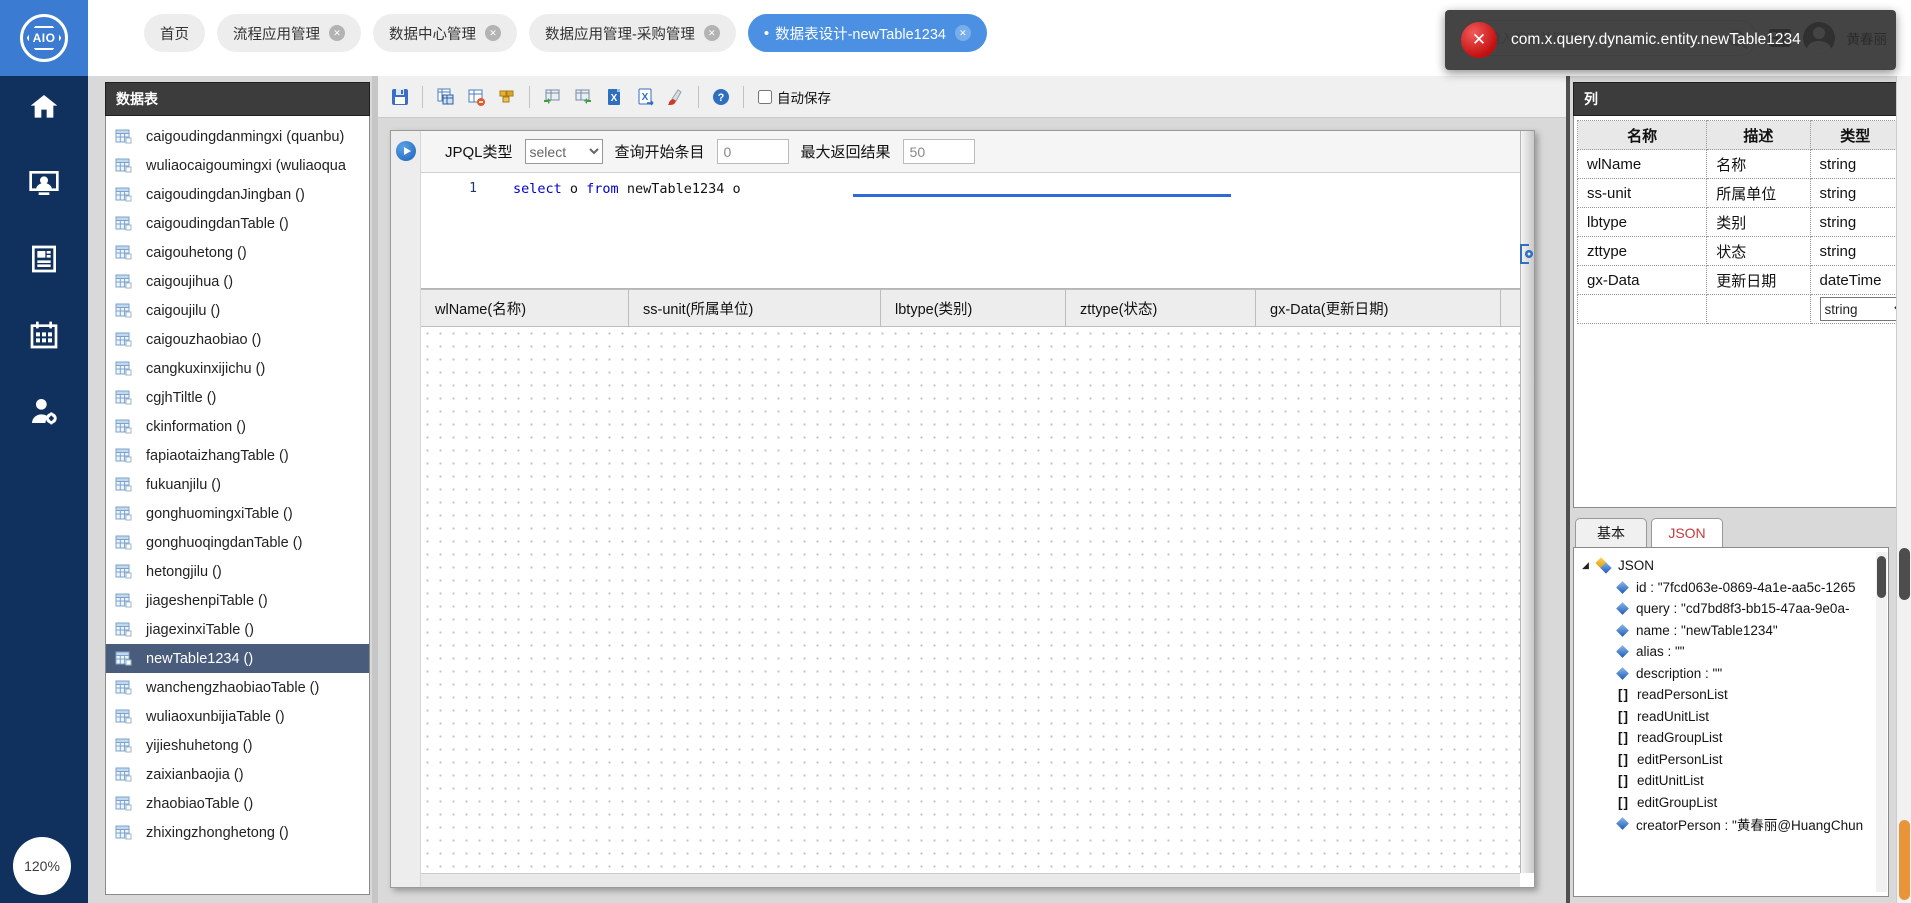 This screenshot has width=1911, height=903. I want to click on table-tree-item: wuliaocaigoumingxi (wuliaoqua, so click(237, 165).